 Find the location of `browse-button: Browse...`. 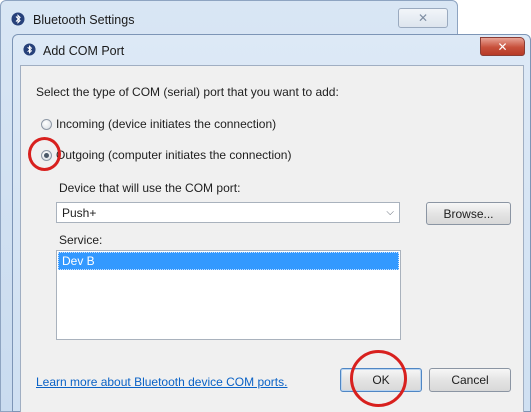

browse-button: Browse... is located at coordinates (468, 213).